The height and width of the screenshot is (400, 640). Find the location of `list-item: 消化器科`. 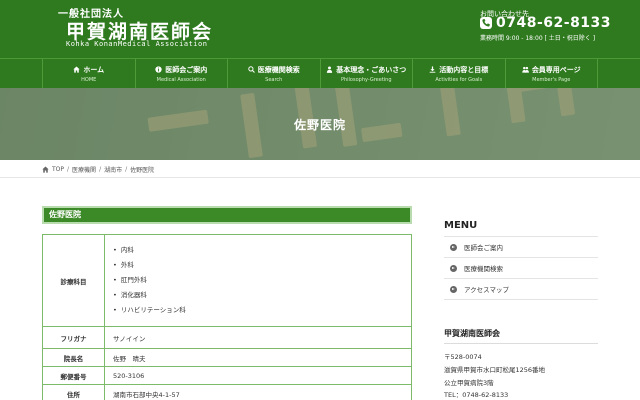

list-item: 消化器科 is located at coordinates (262, 295).